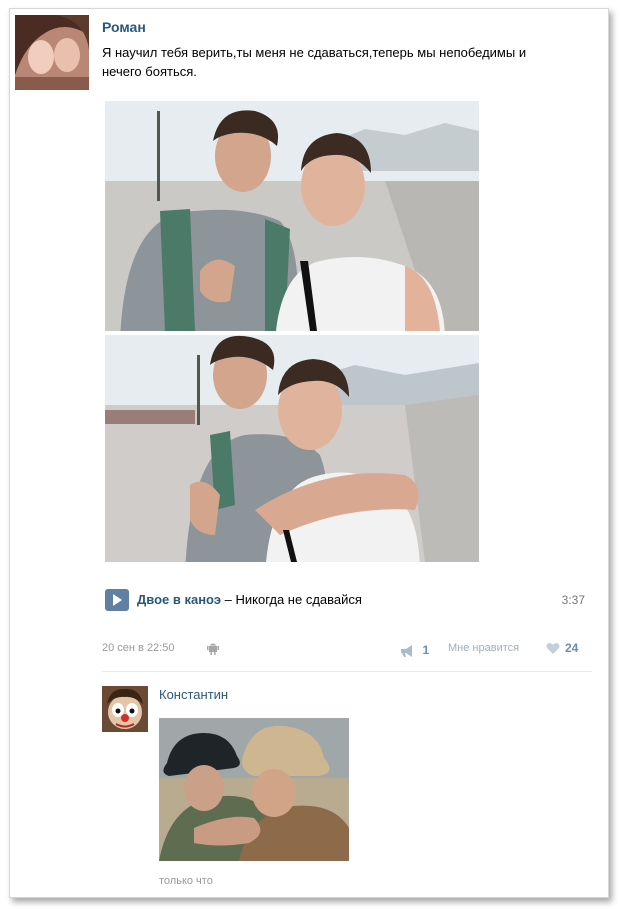 The width and height of the screenshot is (620, 909). What do you see at coordinates (347, 671) in the screenshot?
I see `divider` at bounding box center [347, 671].